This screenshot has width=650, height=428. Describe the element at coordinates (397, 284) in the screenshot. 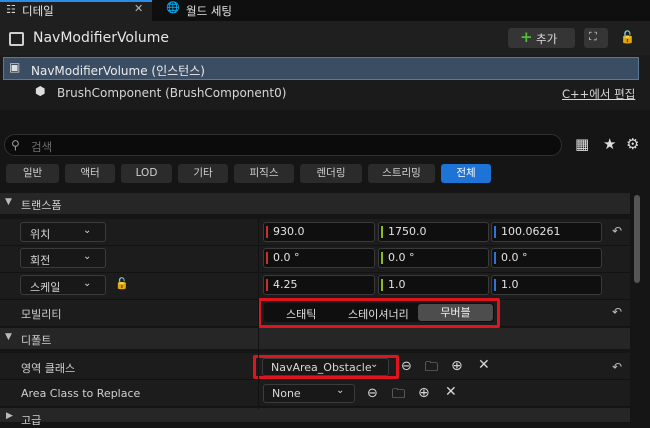

I see `scale-y-value: 1.0` at that location.